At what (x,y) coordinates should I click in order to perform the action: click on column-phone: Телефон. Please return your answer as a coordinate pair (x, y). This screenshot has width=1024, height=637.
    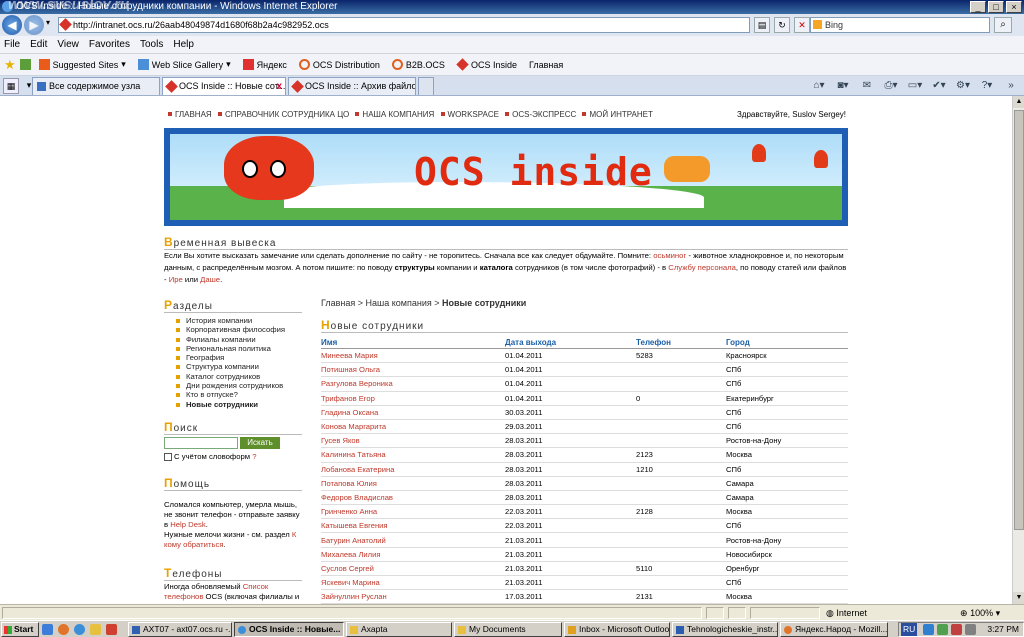
    Looking at the image, I should click on (681, 343).